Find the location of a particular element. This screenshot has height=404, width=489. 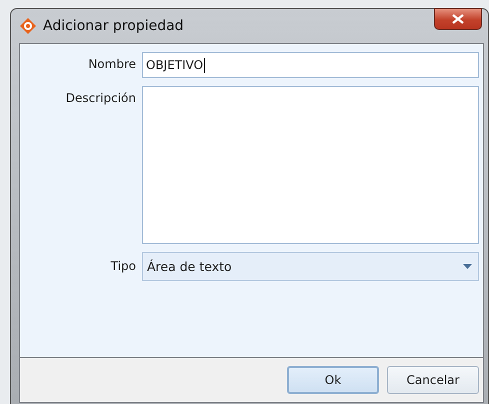

field-label: Tipo is located at coordinates (123, 265).